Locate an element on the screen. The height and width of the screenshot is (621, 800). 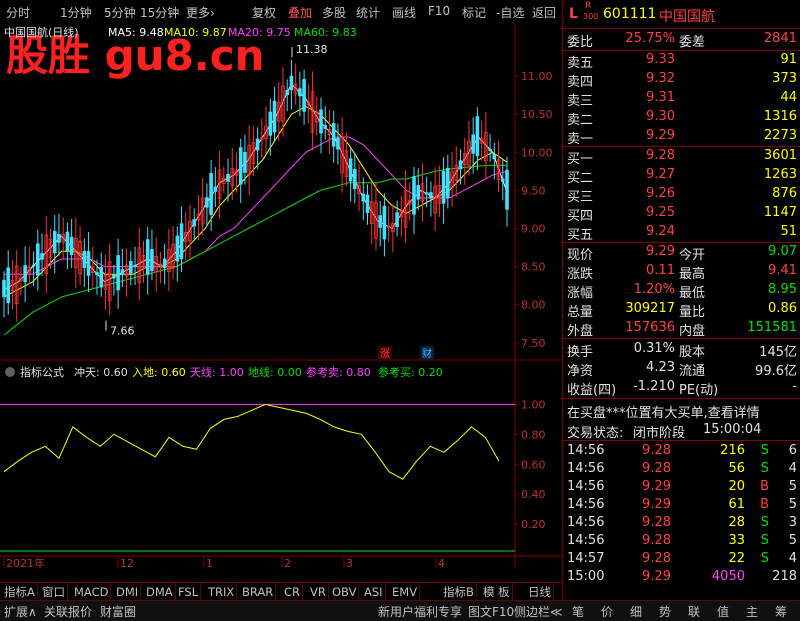
ask-row: 卖一 9.29 2273 is located at coordinates (681, 137).